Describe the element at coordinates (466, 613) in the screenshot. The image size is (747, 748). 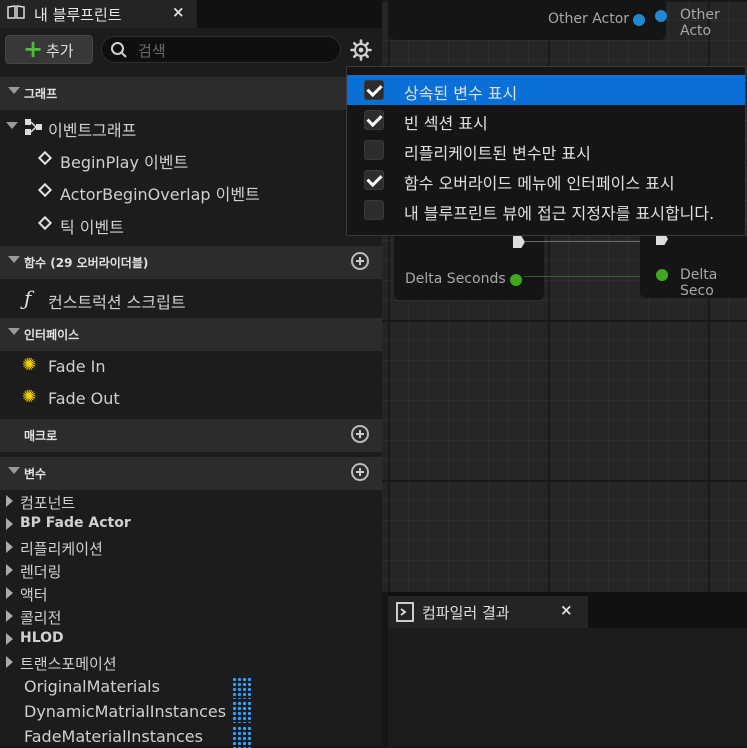
I see `compiler-tab-title: 컴파일러 결과` at that location.